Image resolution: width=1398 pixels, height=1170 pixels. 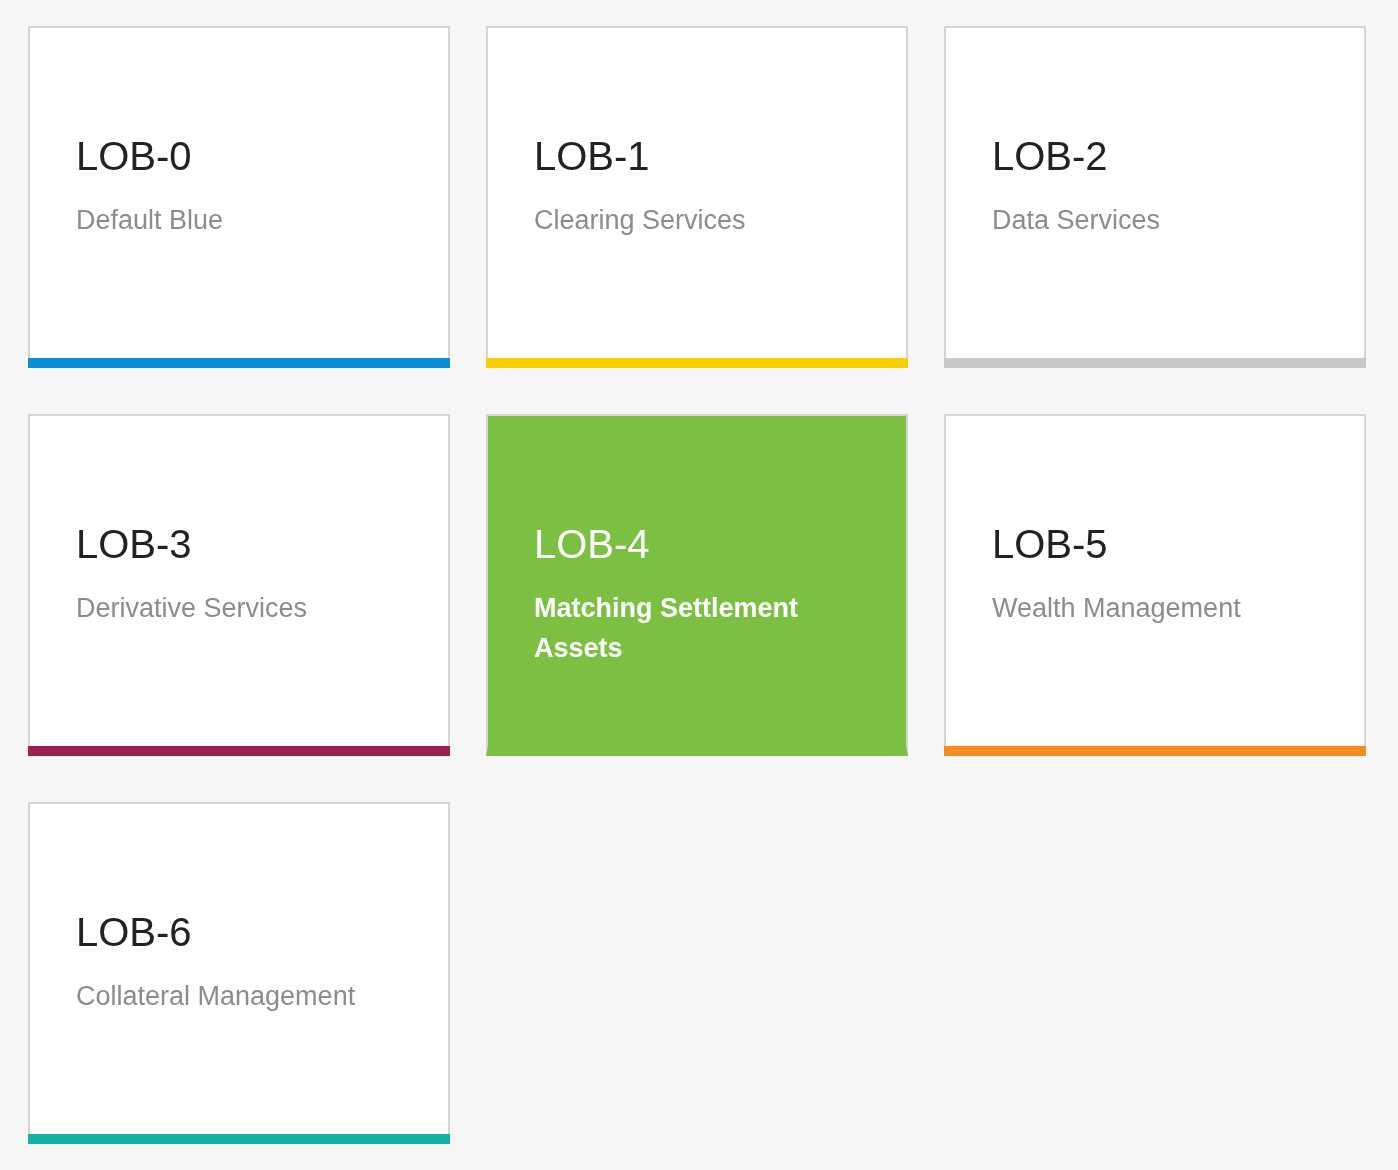 I want to click on card-subtitle: Data Services, so click(x=1077, y=220).